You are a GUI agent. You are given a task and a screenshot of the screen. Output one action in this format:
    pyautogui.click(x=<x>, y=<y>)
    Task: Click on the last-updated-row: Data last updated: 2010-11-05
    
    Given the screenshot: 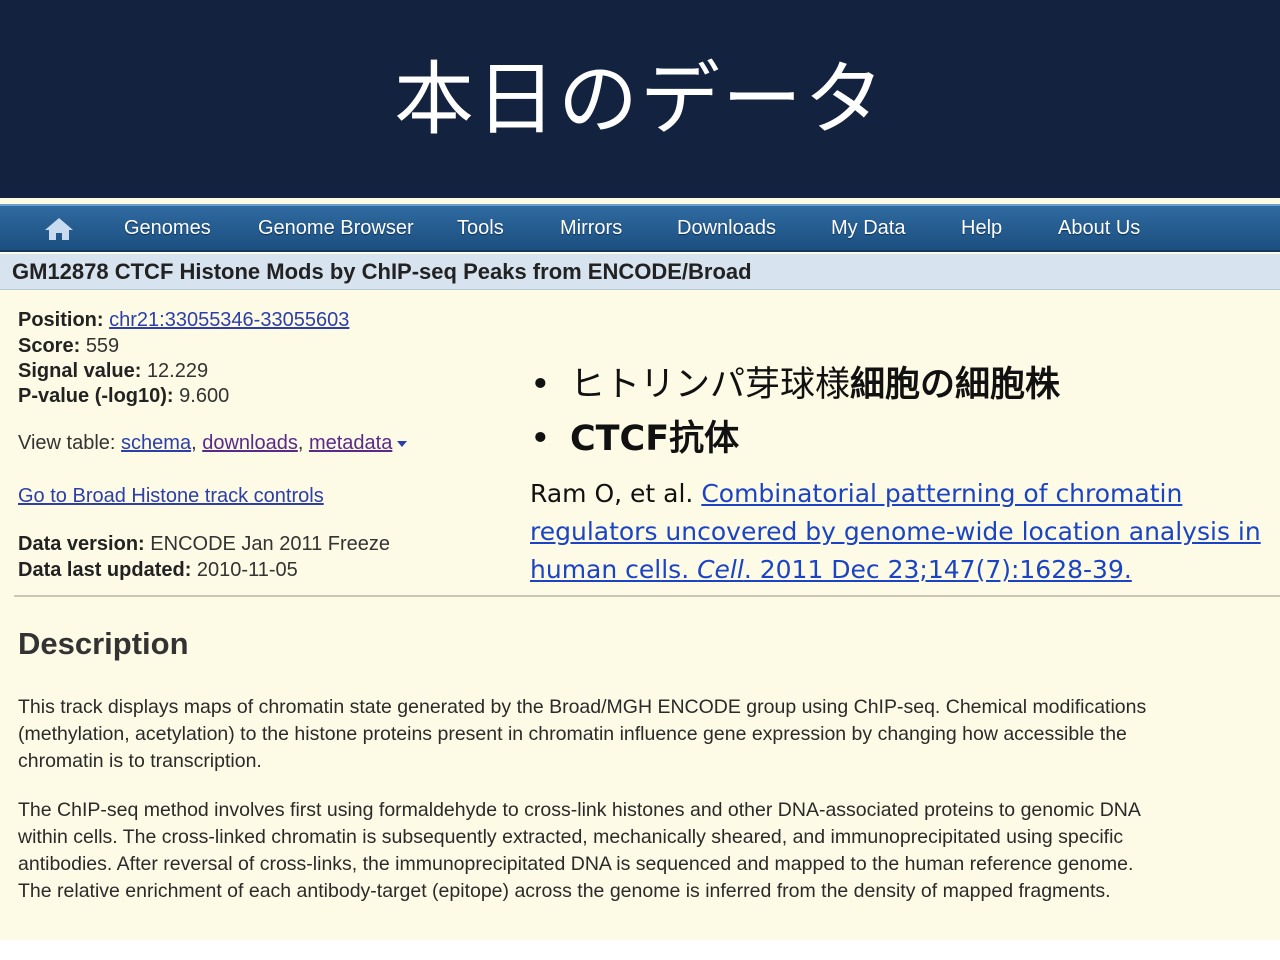 What is the action you would take?
    pyautogui.click(x=158, y=570)
    